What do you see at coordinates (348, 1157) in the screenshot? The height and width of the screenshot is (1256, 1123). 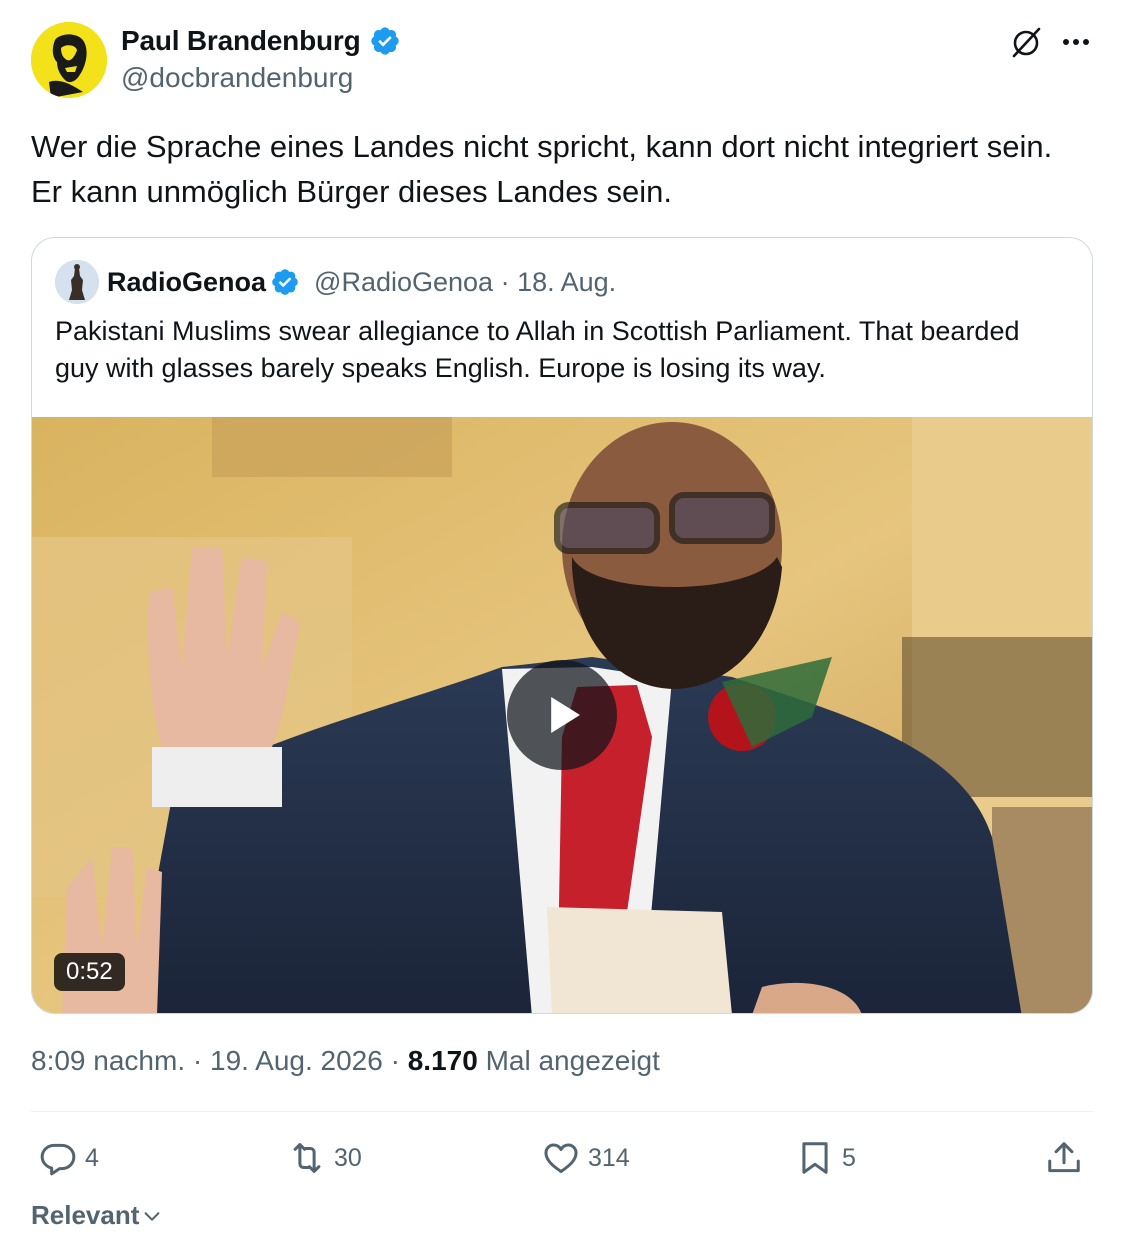 I see `repost-count: 30` at bounding box center [348, 1157].